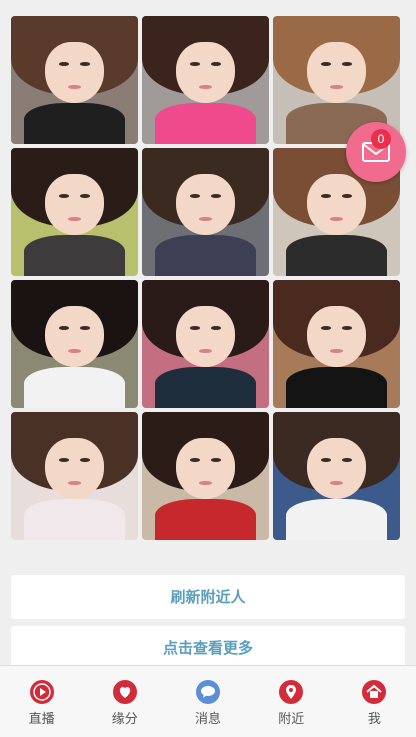  What do you see at coordinates (208, 597) in the screenshot?
I see `refresh-nearby-button: 刷新附近人` at bounding box center [208, 597].